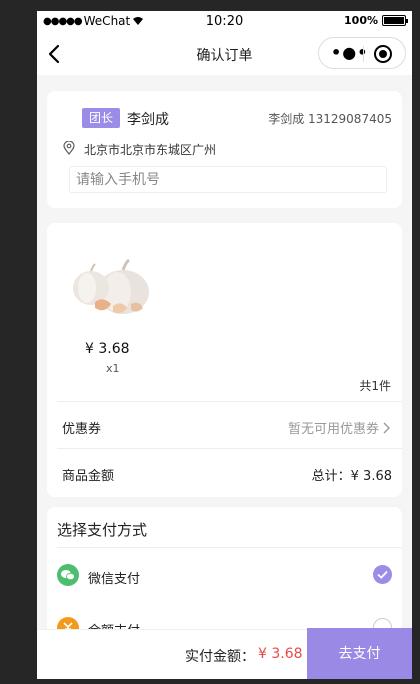 Image resolution: width=420 pixels, height=684 pixels. What do you see at coordinates (382, 574) in the screenshot?
I see `wechat-pay-radio-checked` at bounding box center [382, 574].